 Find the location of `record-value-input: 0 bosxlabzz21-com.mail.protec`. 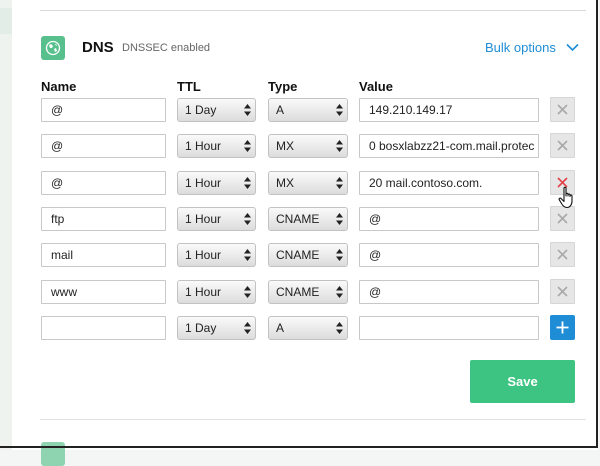

record-value-input: 0 bosxlabzz21-com.mail.protec is located at coordinates (449, 146).